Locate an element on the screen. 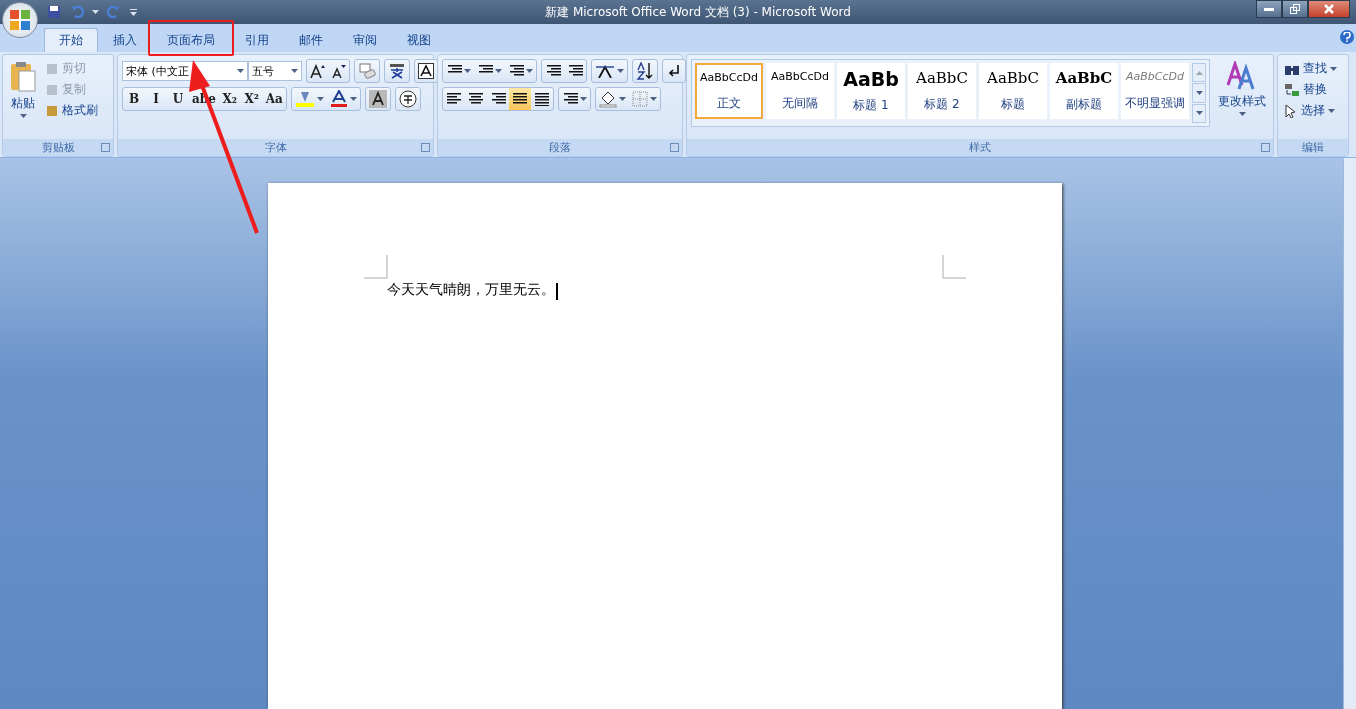 This screenshot has width=1356, height=709. change-styles-button: 更改样式 is located at coordinates (1242, 97).